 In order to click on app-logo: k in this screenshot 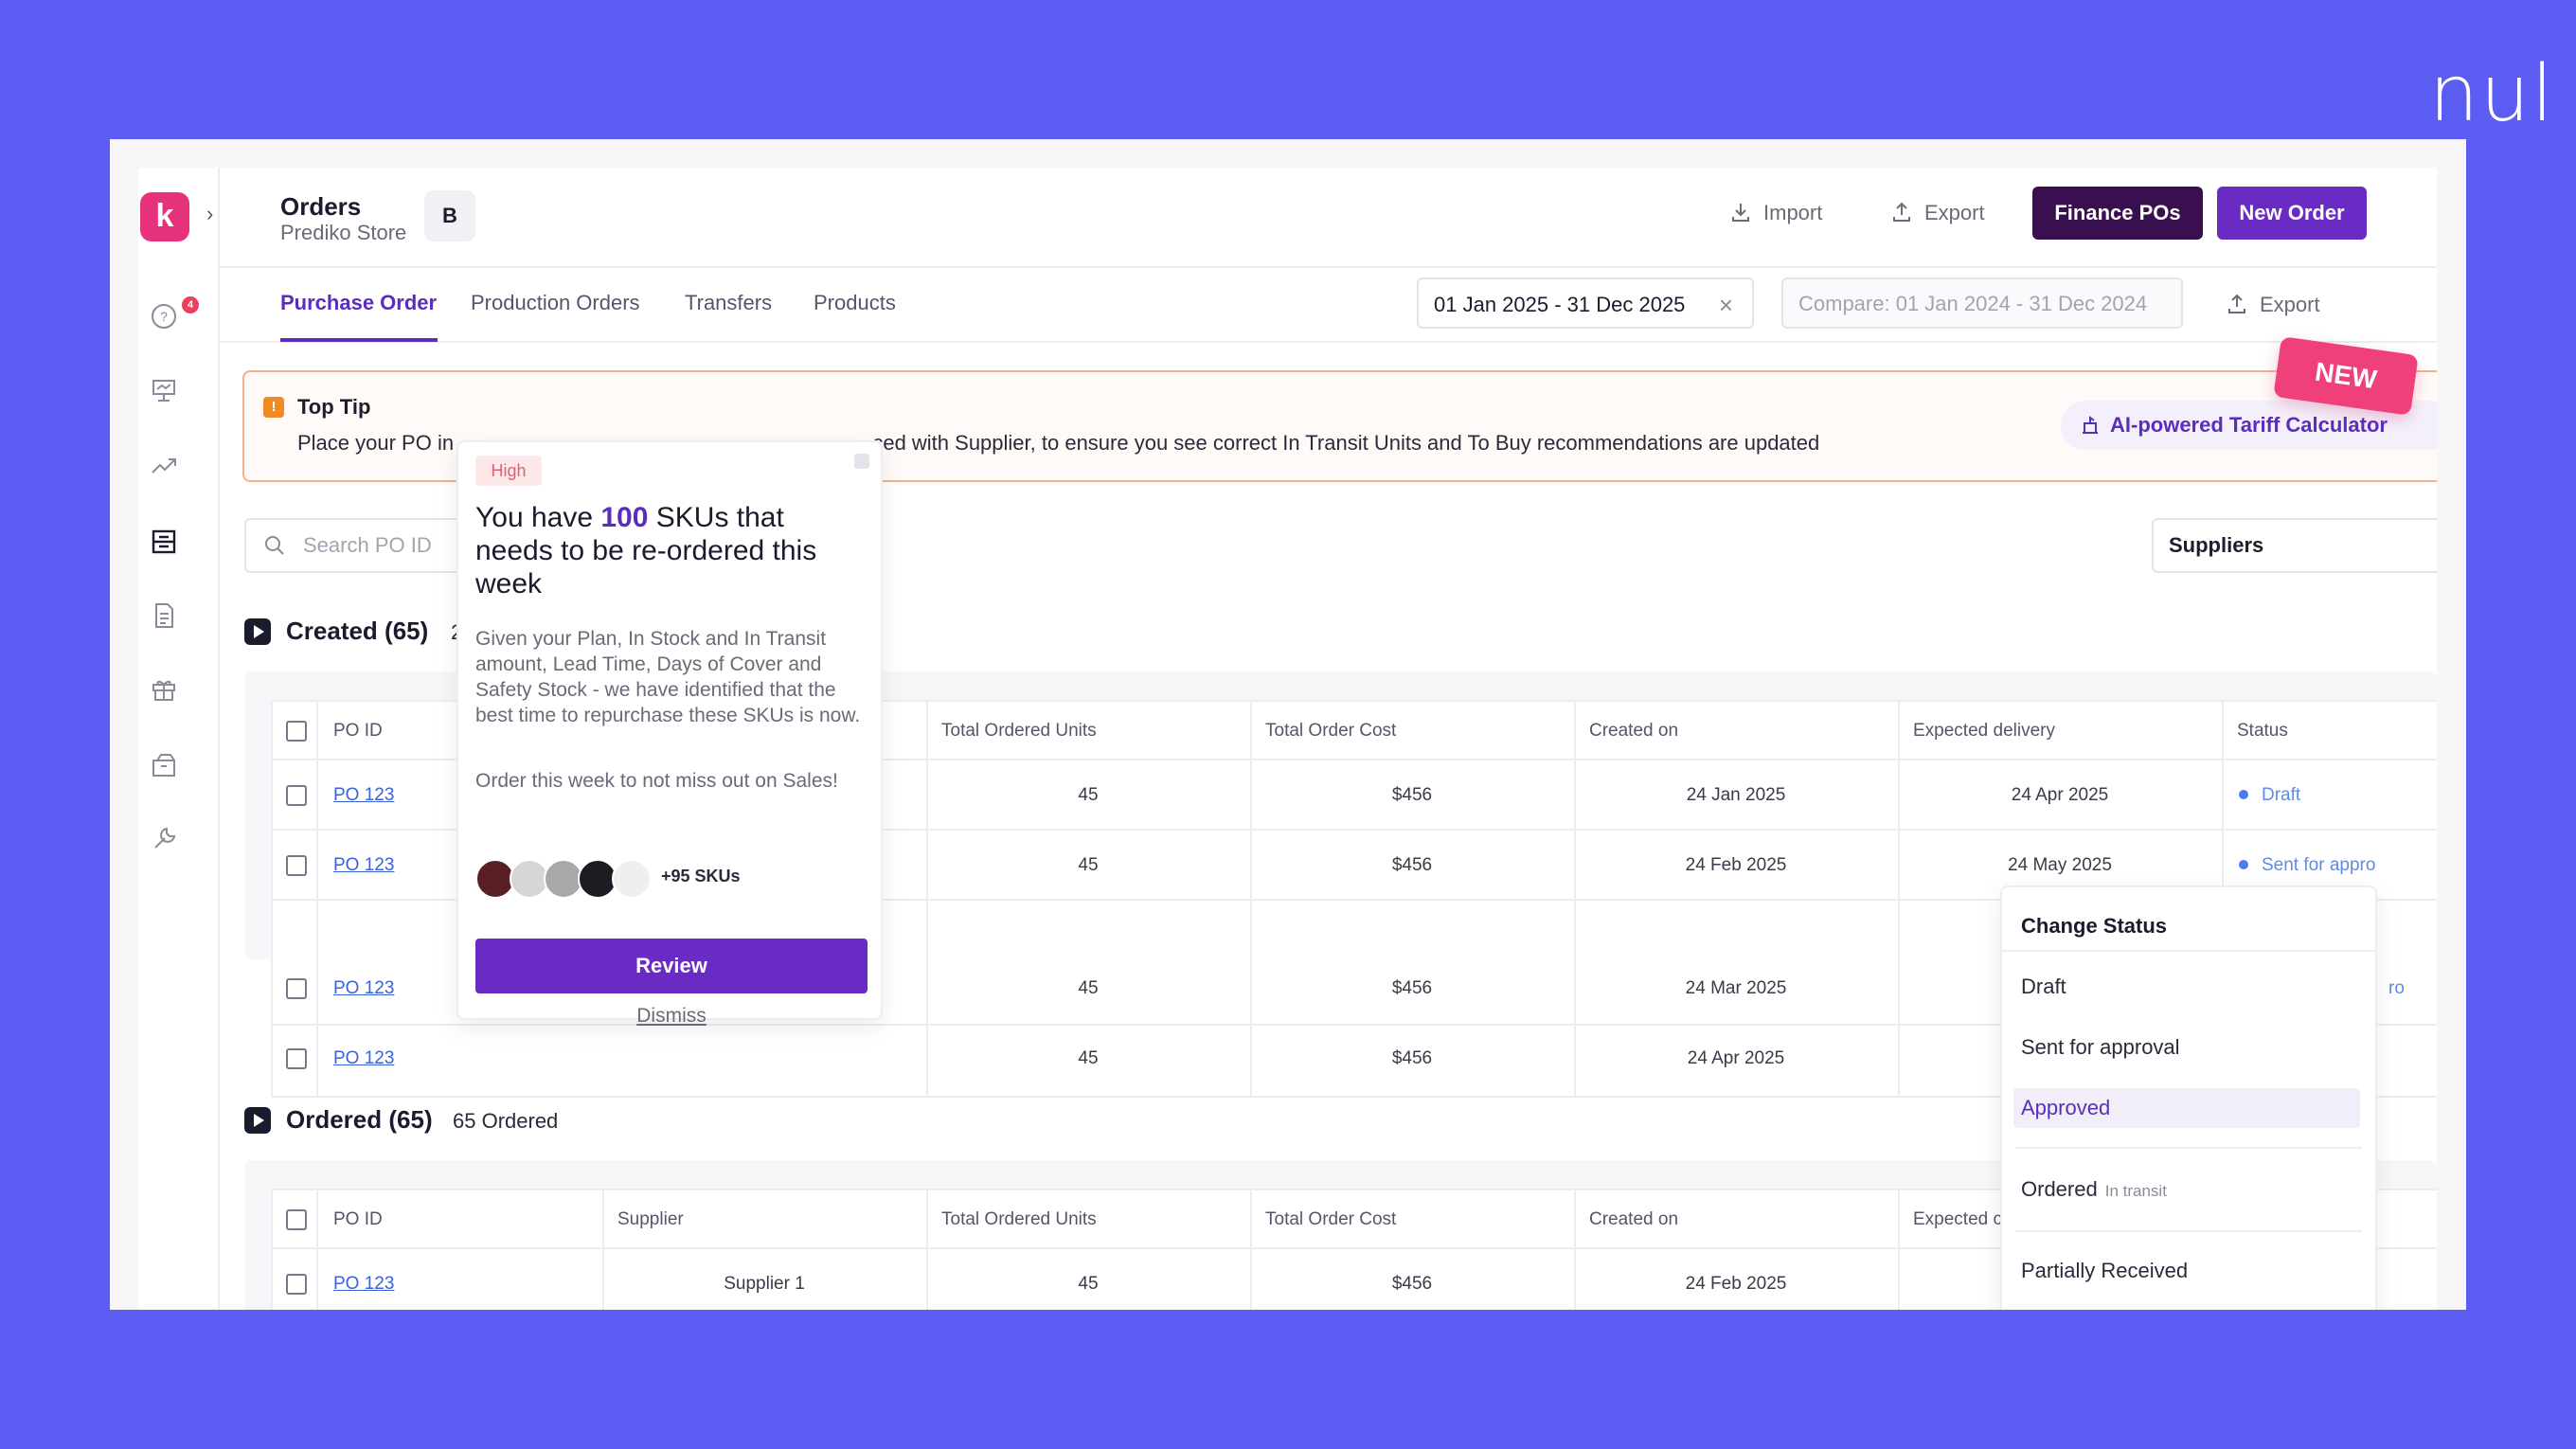, I will do `click(164, 217)`.